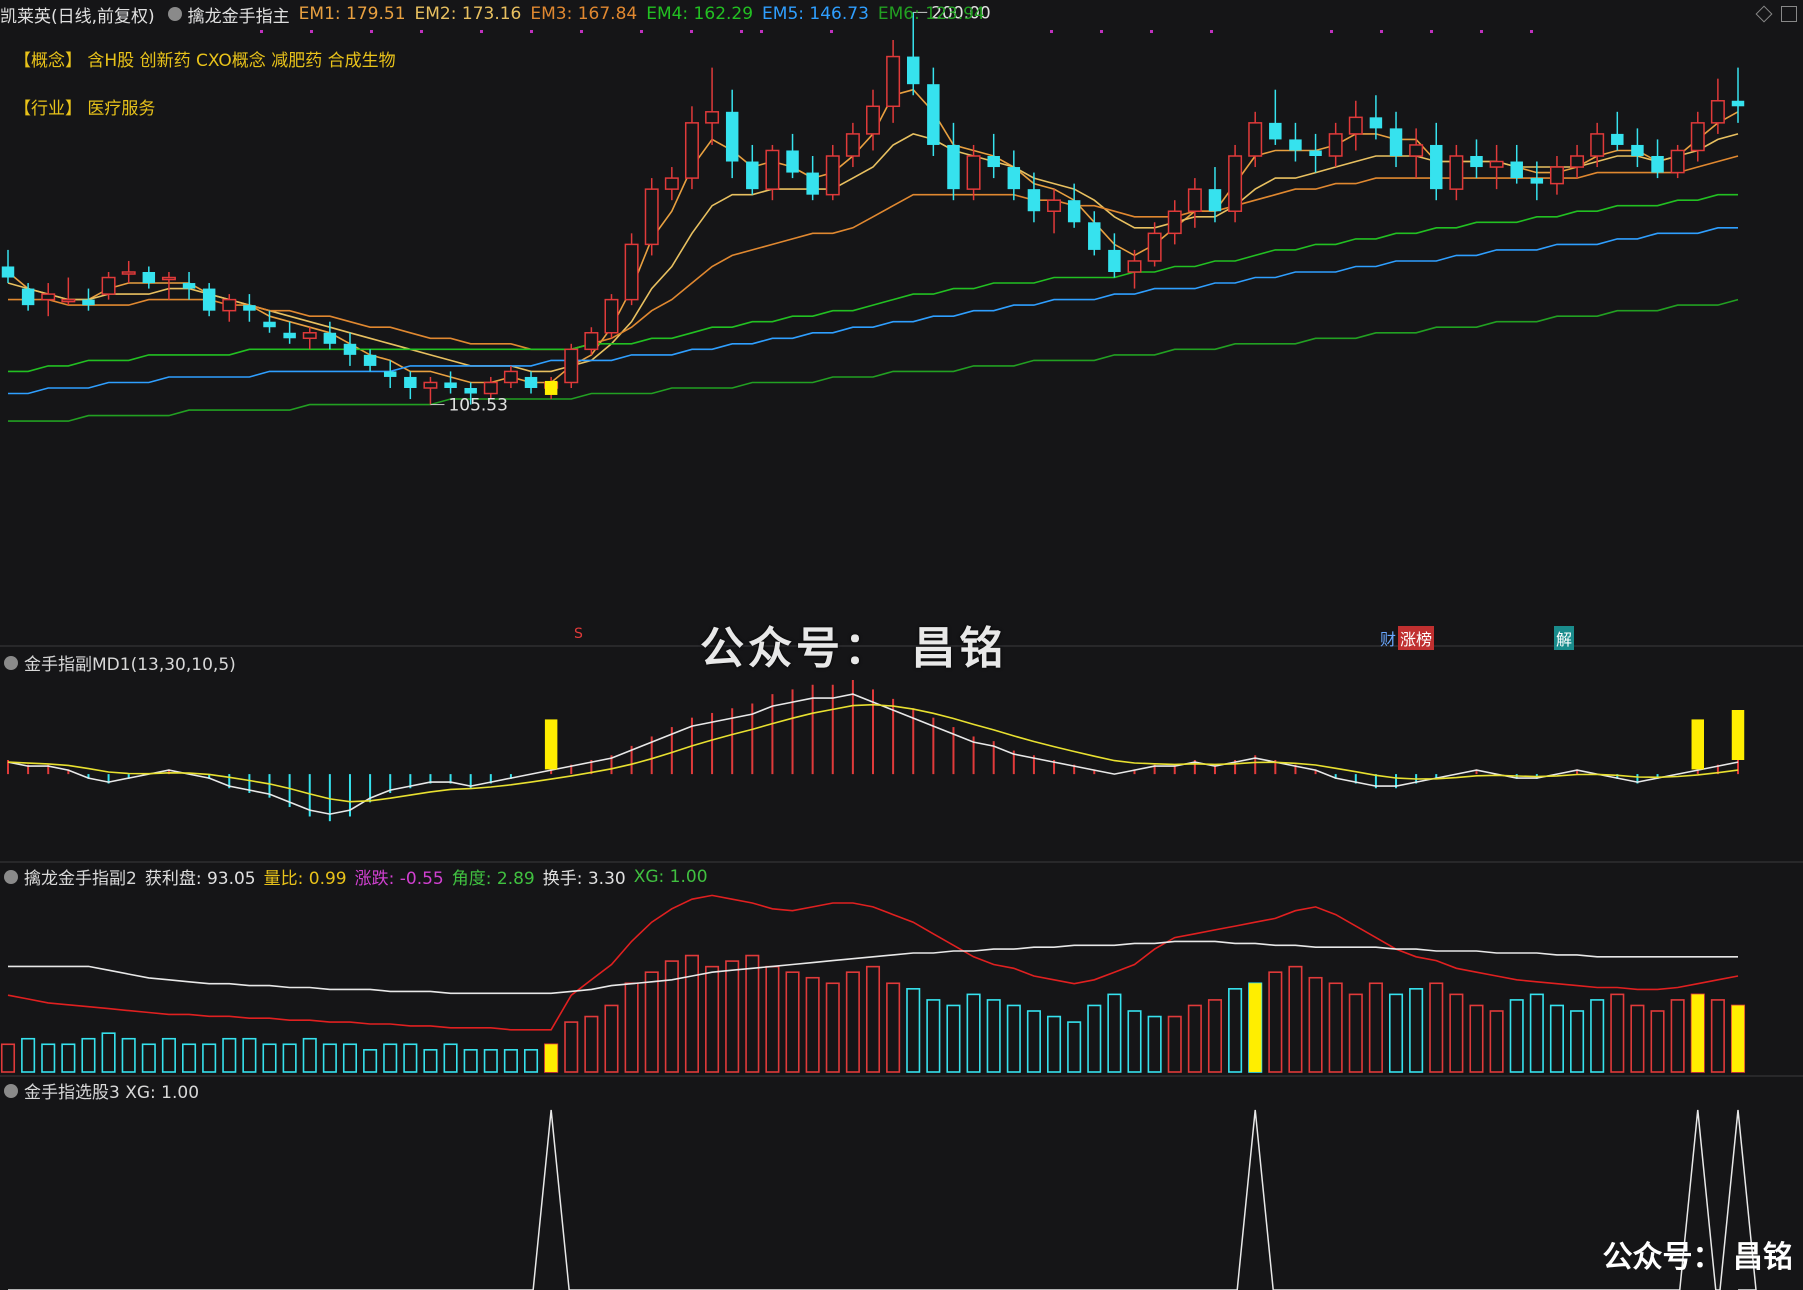  Describe the element at coordinates (85, 109) in the screenshot. I see `industry-tag: 【行业】 医疗服务` at that location.